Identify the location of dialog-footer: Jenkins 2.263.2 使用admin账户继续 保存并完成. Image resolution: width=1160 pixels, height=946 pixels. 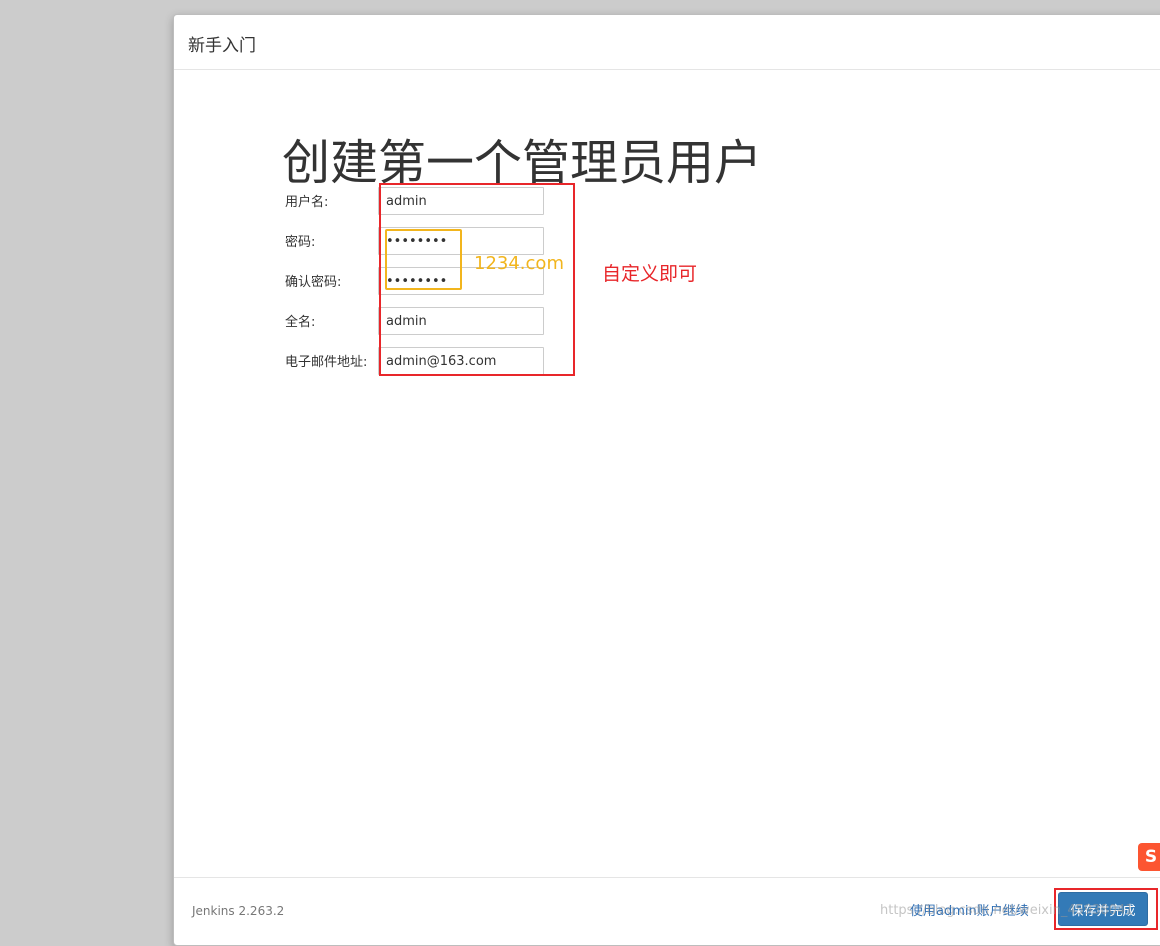
(667, 911).